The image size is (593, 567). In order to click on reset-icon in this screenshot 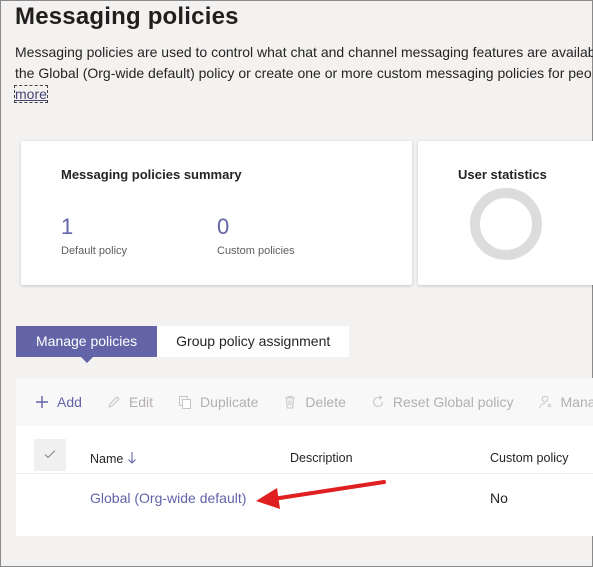, I will do `click(378, 402)`.